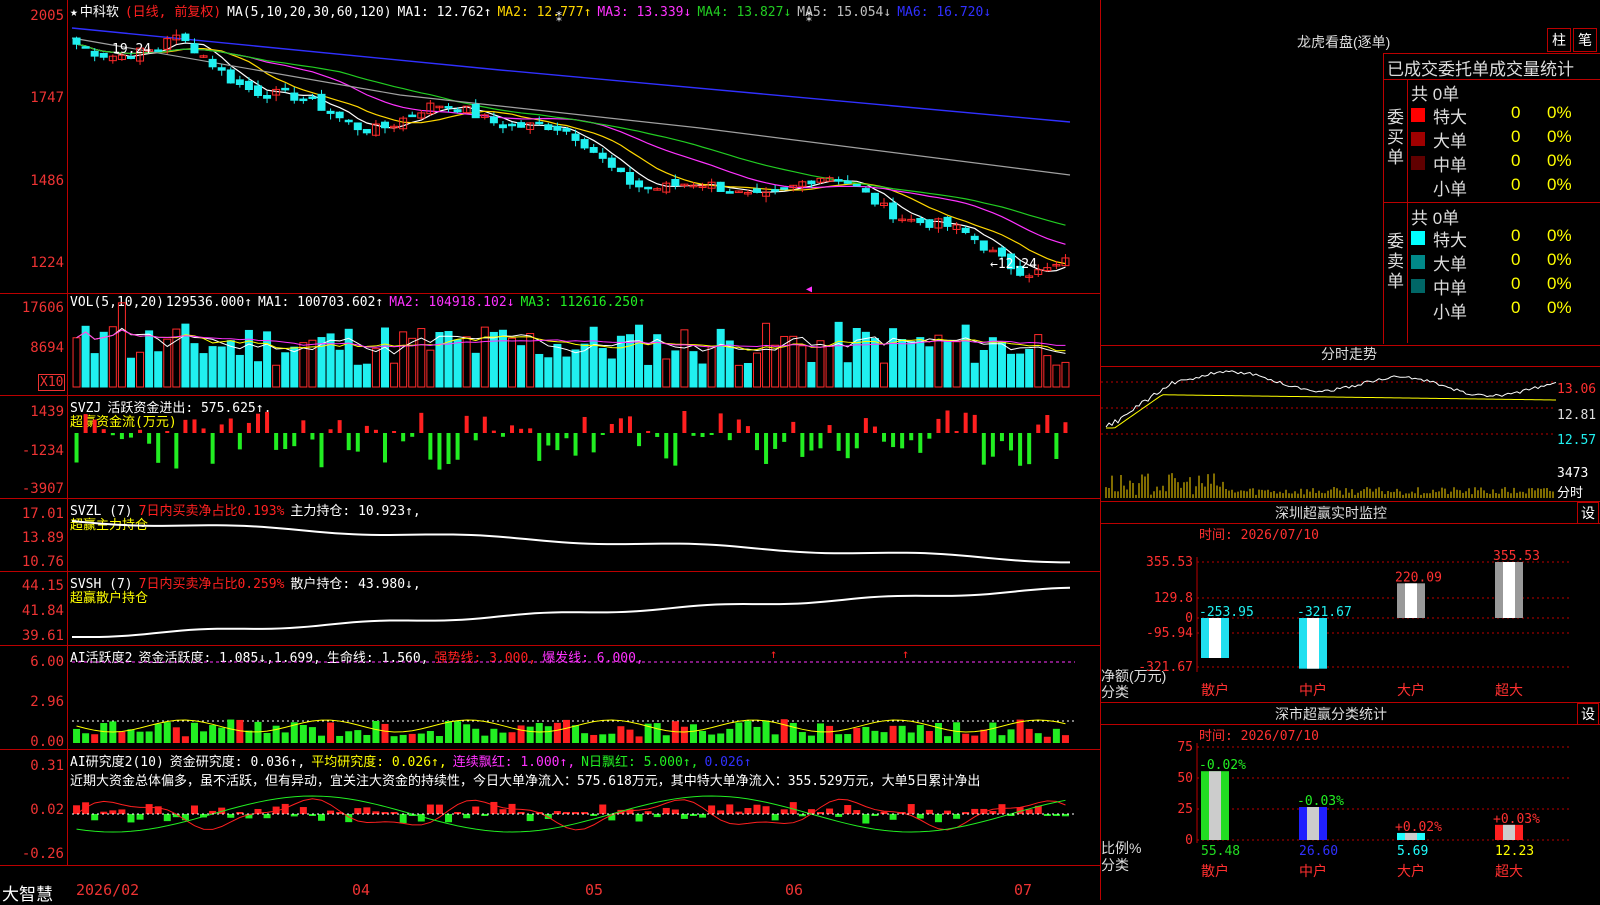  I want to click on category-label: 大户, so click(1411, 871).